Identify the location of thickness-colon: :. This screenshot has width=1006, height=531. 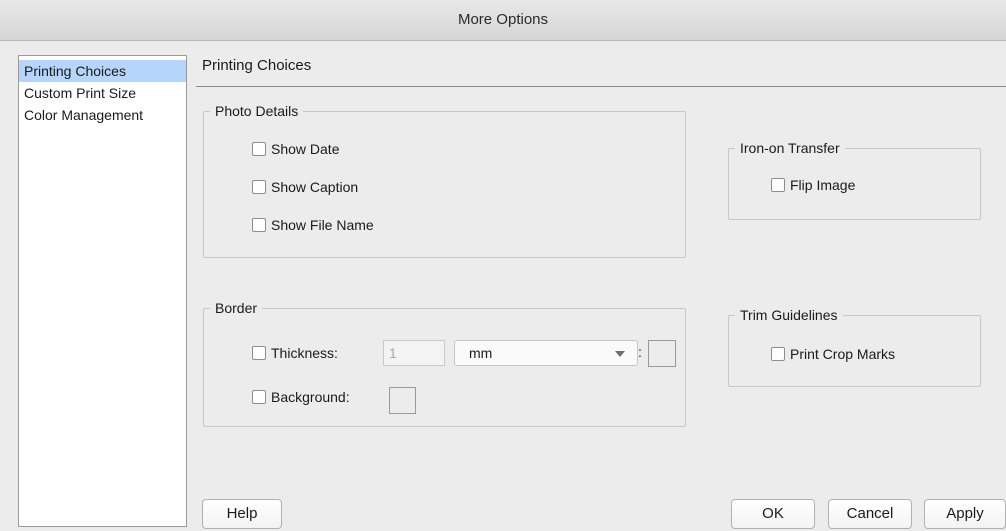
(640, 352).